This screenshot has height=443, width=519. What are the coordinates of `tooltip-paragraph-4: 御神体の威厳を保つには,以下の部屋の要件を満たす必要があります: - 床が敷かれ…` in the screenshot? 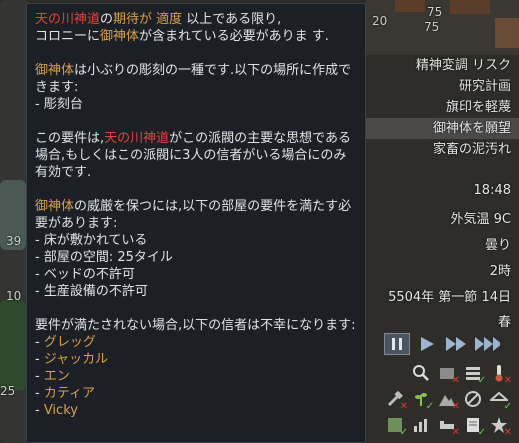 It's located at (196, 249).